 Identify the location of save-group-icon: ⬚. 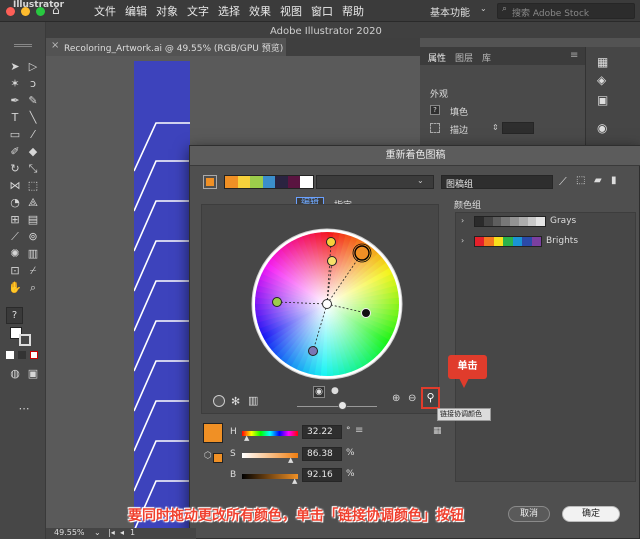
(580, 180).